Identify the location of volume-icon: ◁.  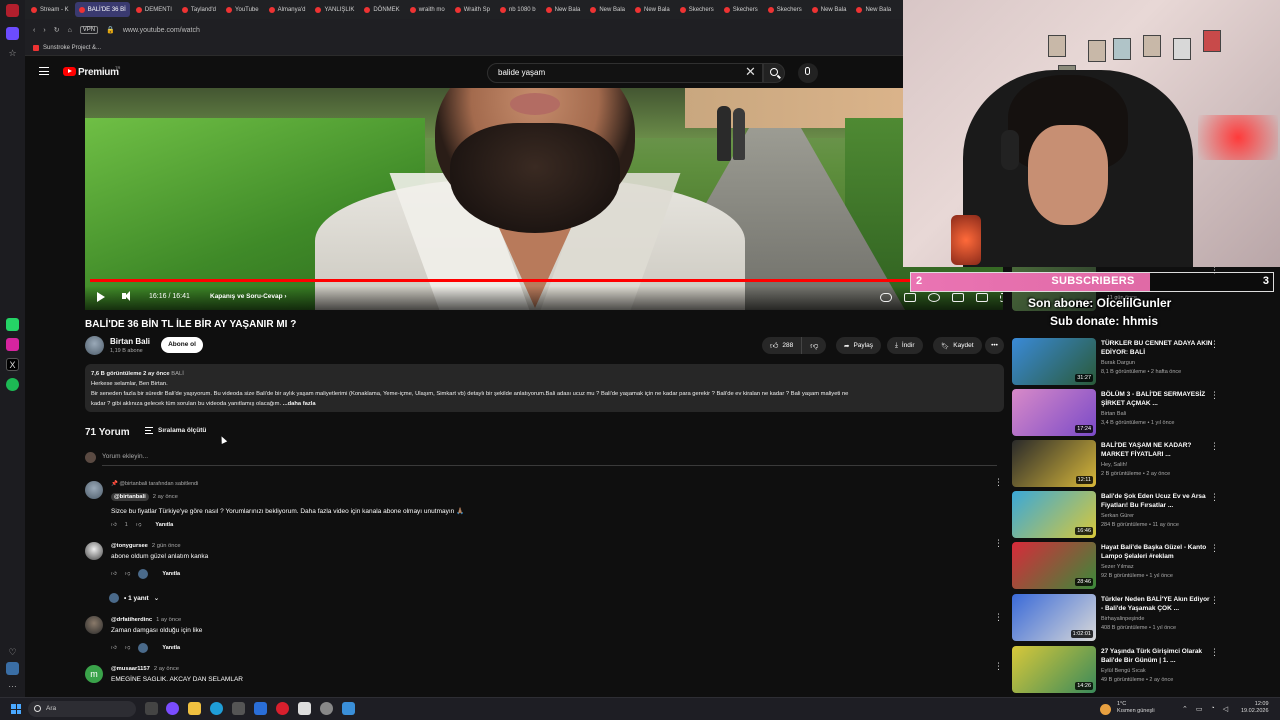
(1225, 709).